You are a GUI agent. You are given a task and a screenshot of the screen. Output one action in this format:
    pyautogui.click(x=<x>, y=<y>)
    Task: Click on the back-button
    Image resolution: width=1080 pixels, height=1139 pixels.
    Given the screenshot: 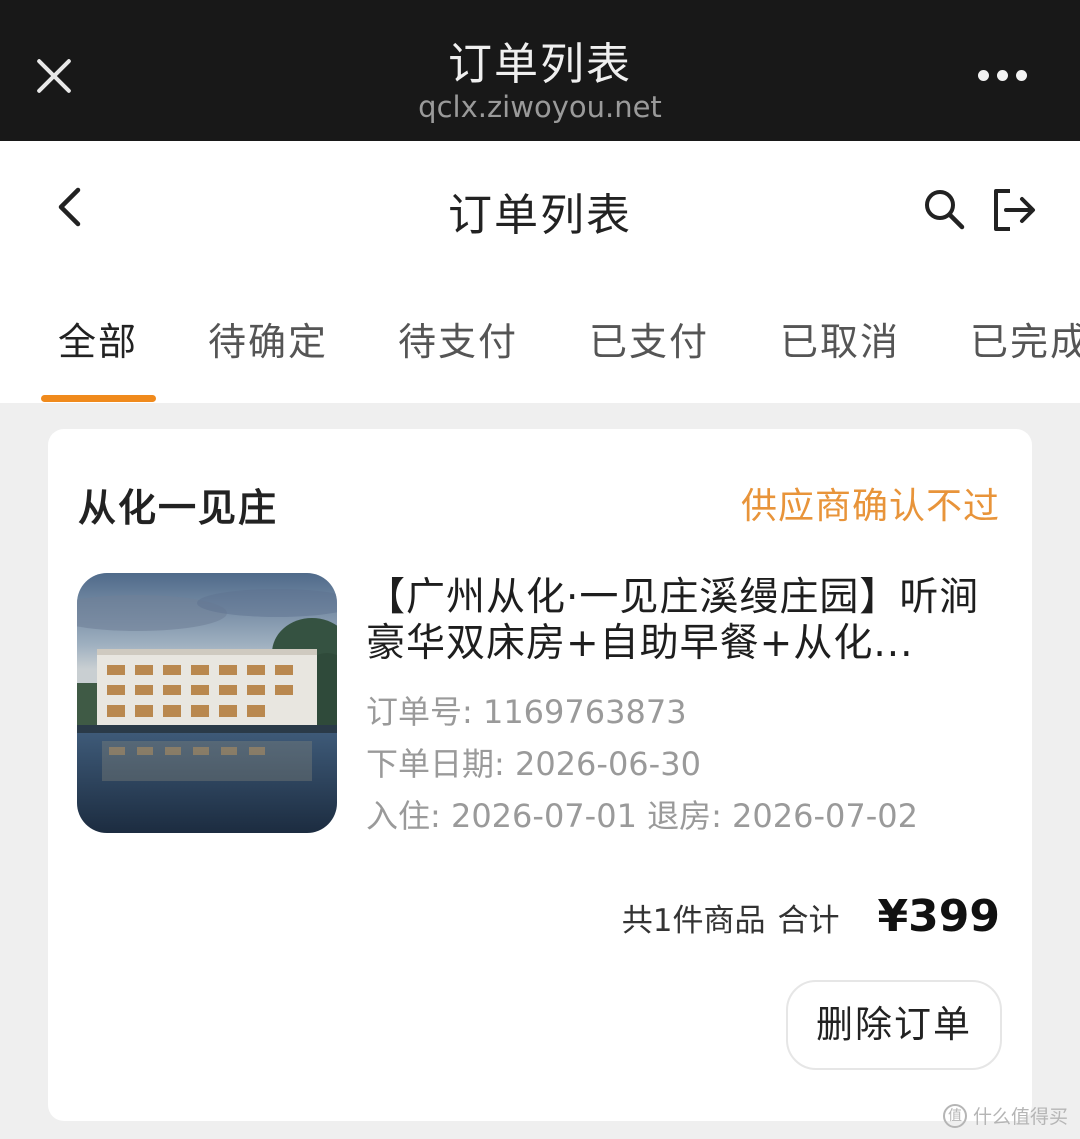 What is the action you would take?
    pyautogui.click(x=70, y=207)
    